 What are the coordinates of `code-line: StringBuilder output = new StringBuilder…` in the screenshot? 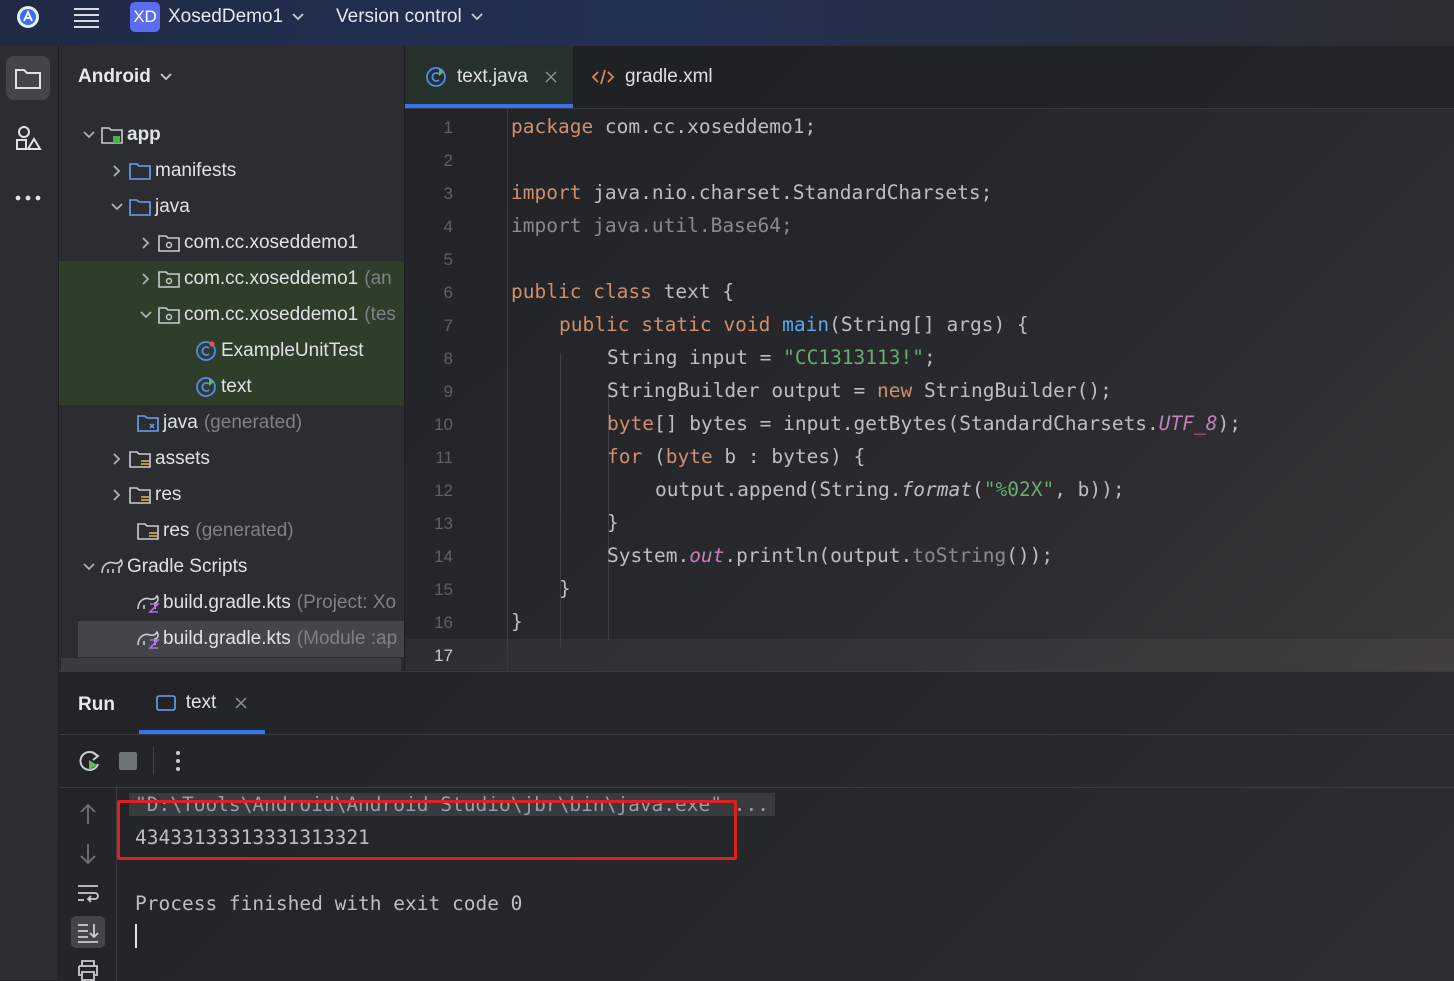 It's located at (859, 390).